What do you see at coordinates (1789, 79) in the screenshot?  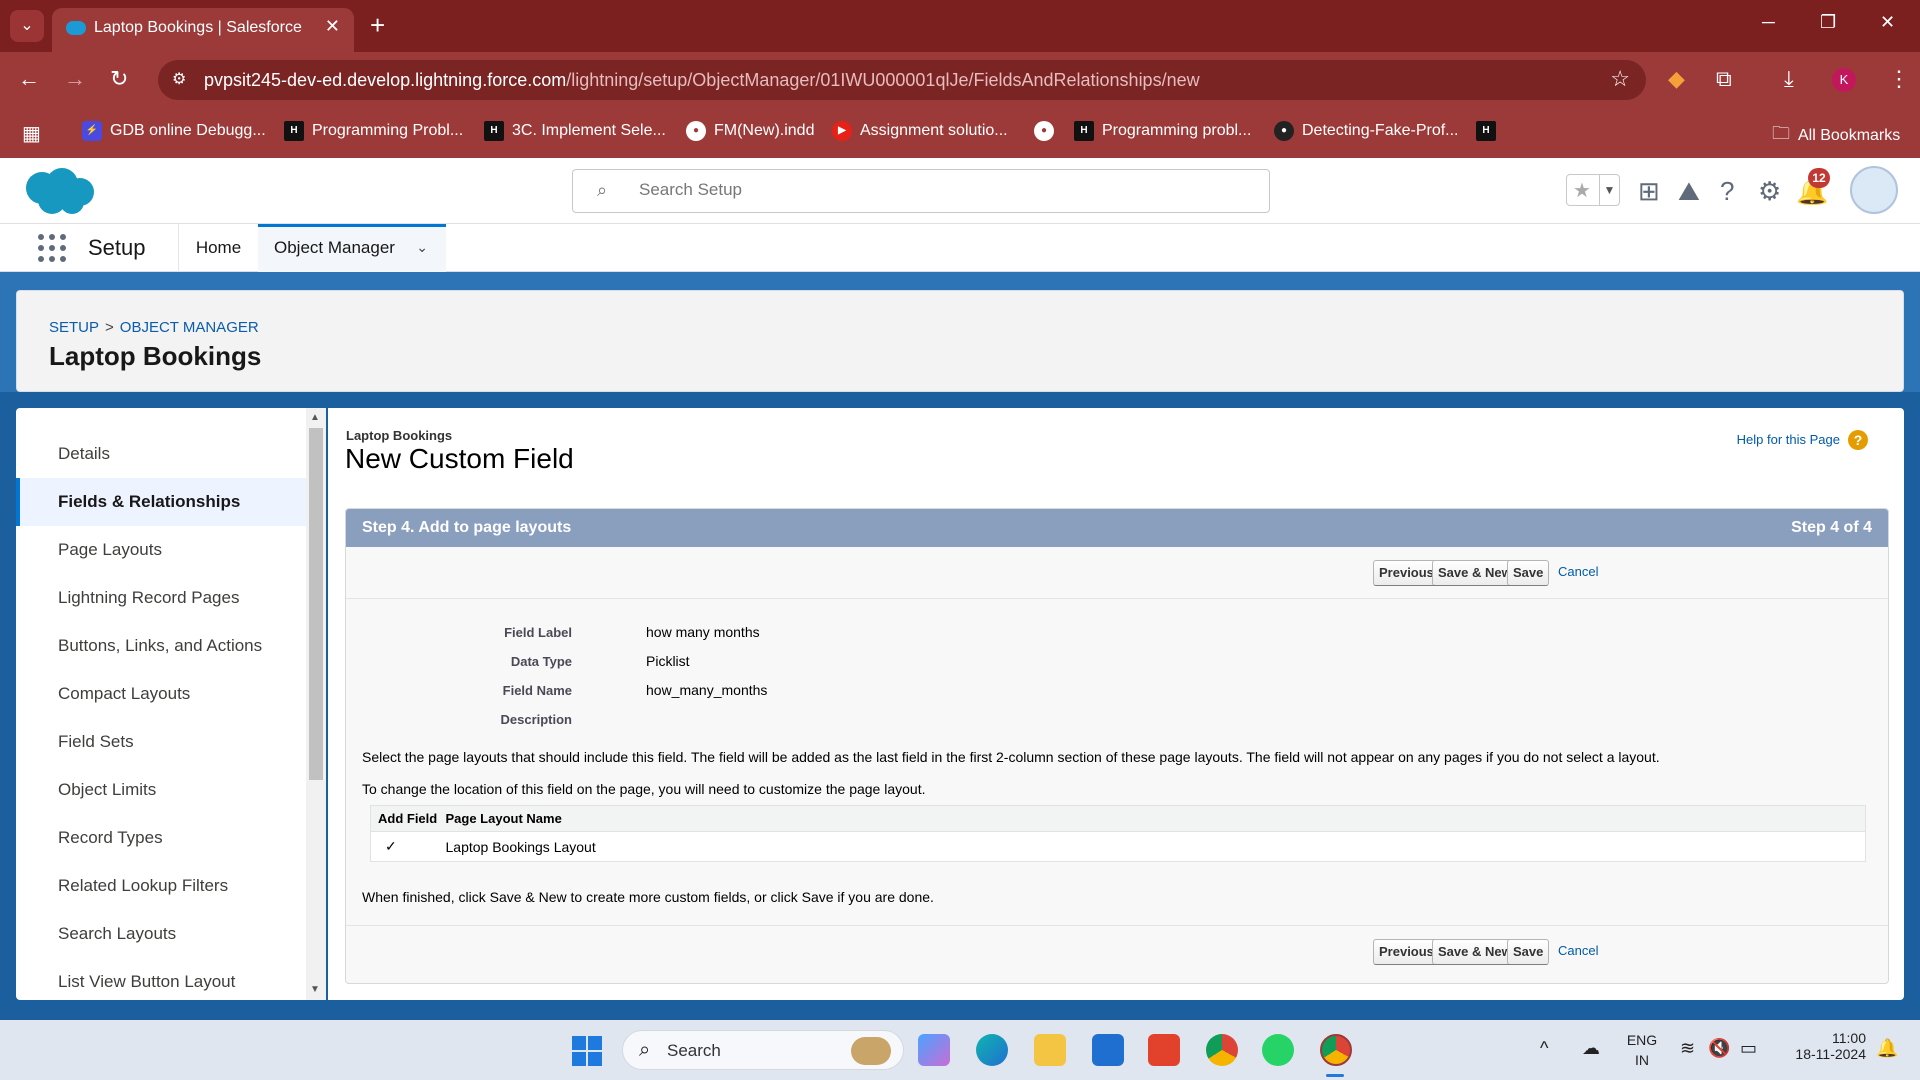 I see `download-icon: ⤓` at bounding box center [1789, 79].